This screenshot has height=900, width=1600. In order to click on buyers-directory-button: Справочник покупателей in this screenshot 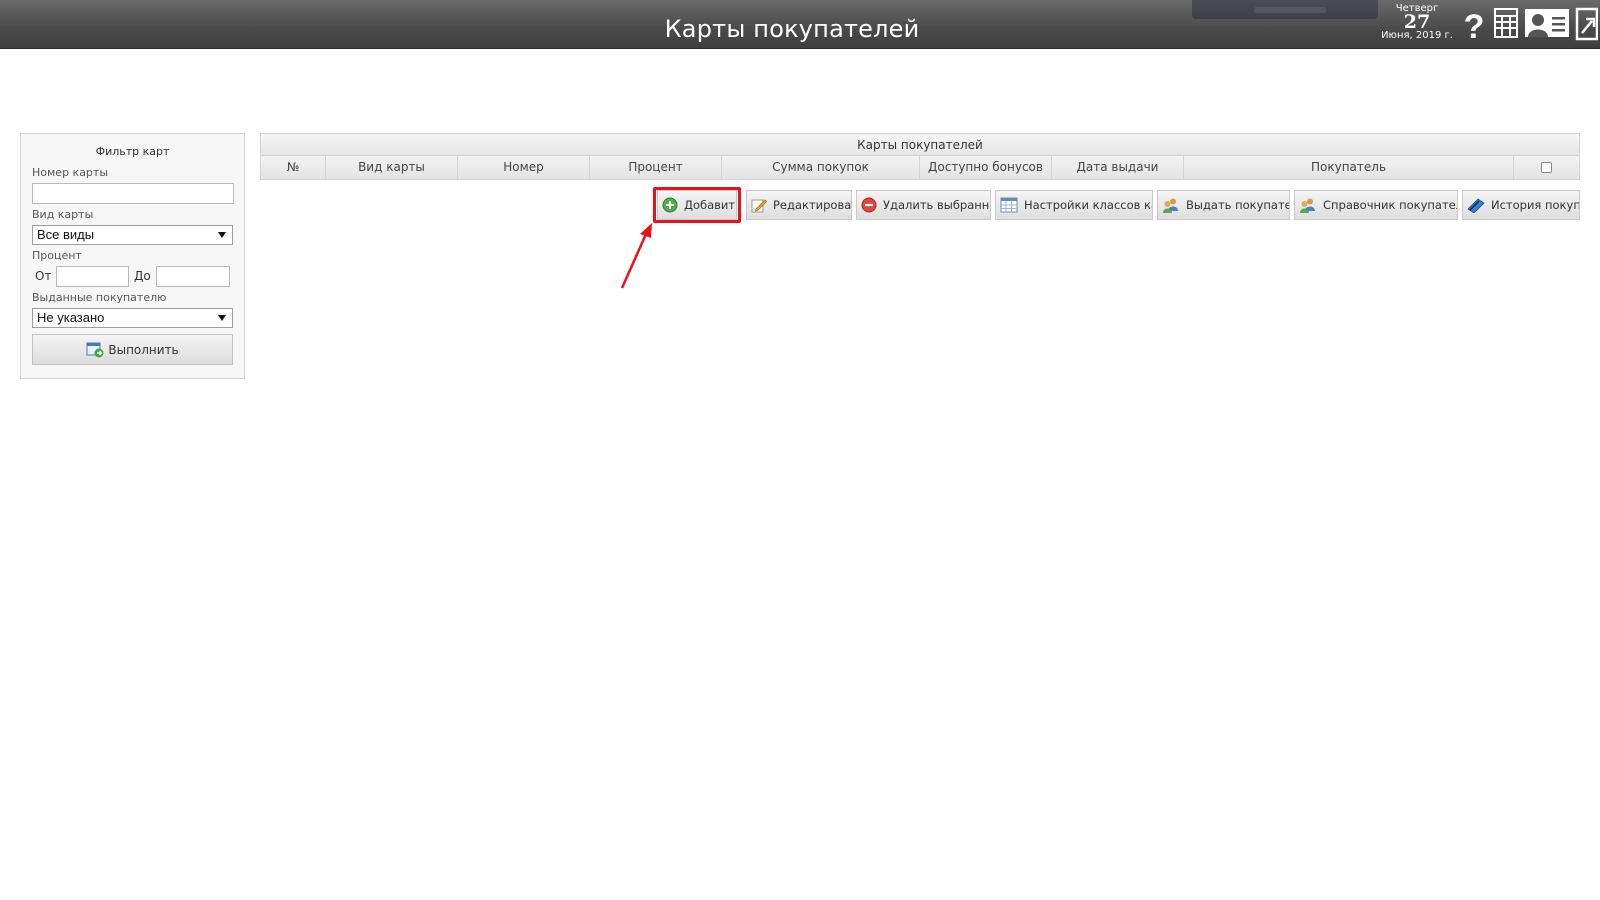, I will do `click(1376, 205)`.